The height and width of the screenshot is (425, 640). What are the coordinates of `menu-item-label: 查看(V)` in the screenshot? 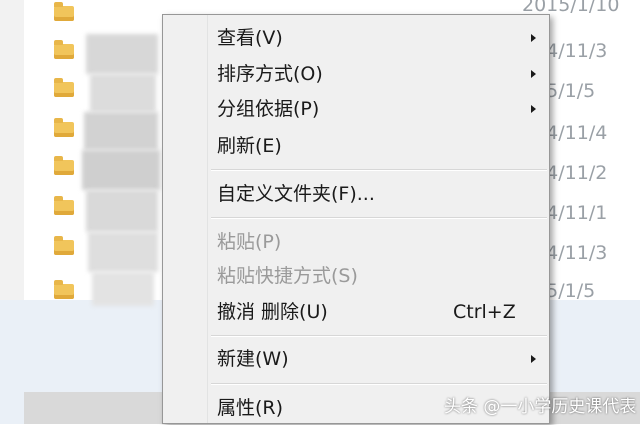 It's located at (250, 38).